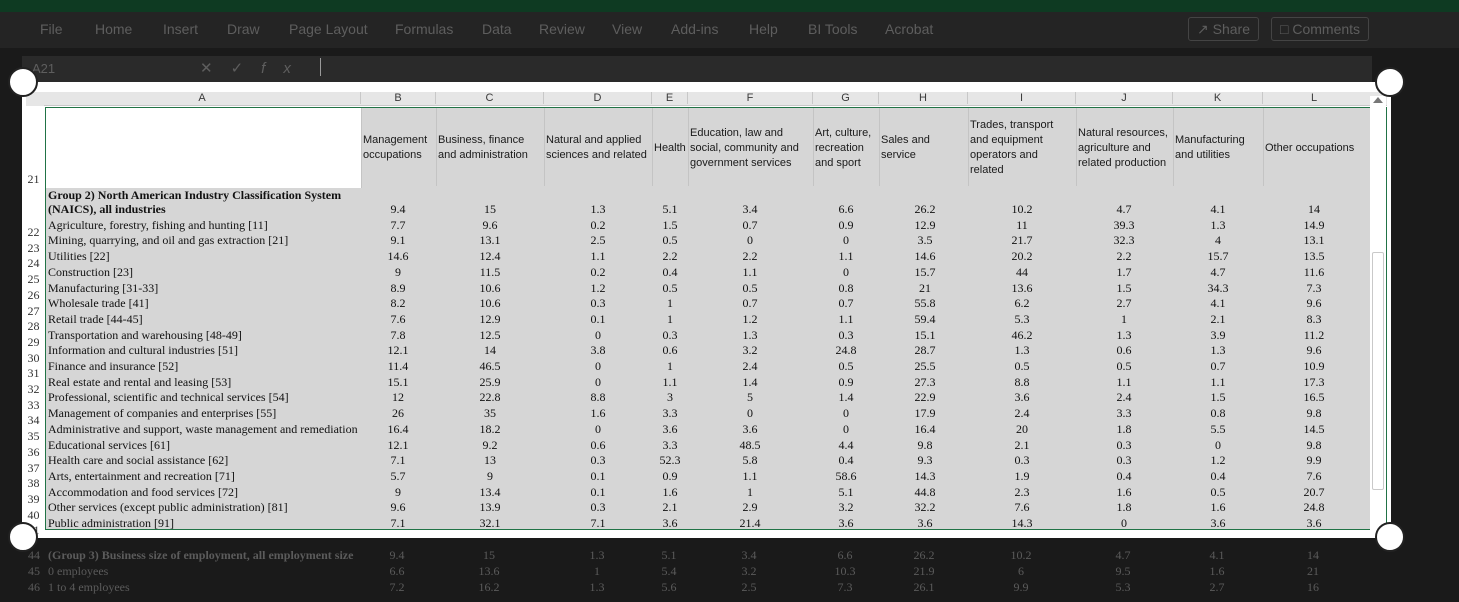 The height and width of the screenshot is (602, 1459). What do you see at coordinates (1314, 397) in the screenshot?
I see `table-cell: 16.5` at bounding box center [1314, 397].